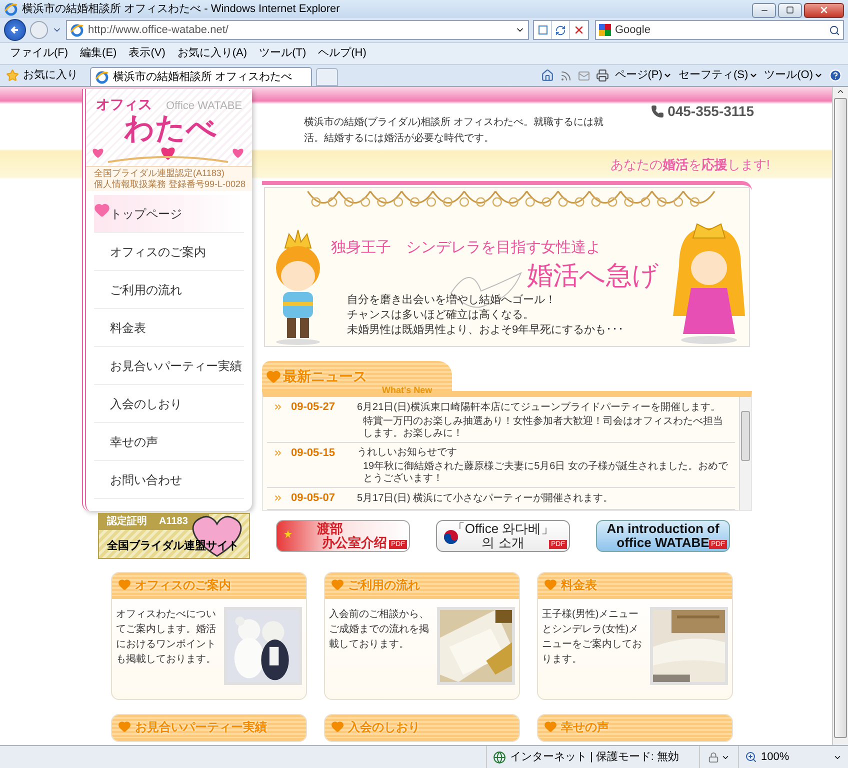 This screenshot has height=768, width=848. I want to click on hero-text-line: 未婚男性は既婚男性より、およそ9年早死にするかも･･･, so click(486, 330).